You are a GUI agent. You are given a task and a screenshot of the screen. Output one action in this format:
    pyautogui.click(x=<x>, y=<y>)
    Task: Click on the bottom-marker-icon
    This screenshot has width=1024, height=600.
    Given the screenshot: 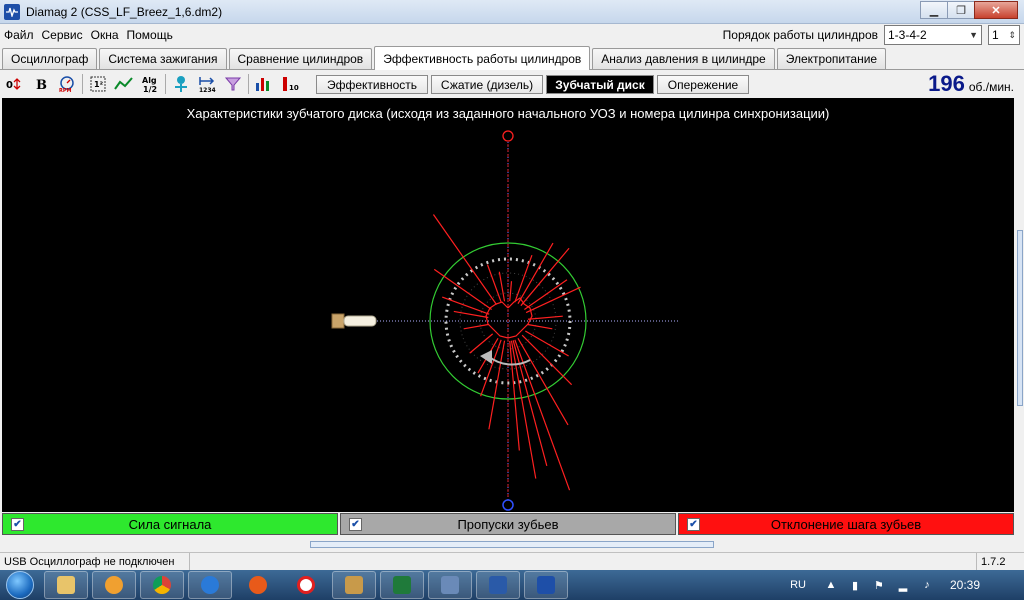 What is the action you would take?
    pyautogui.click(x=508, y=505)
    